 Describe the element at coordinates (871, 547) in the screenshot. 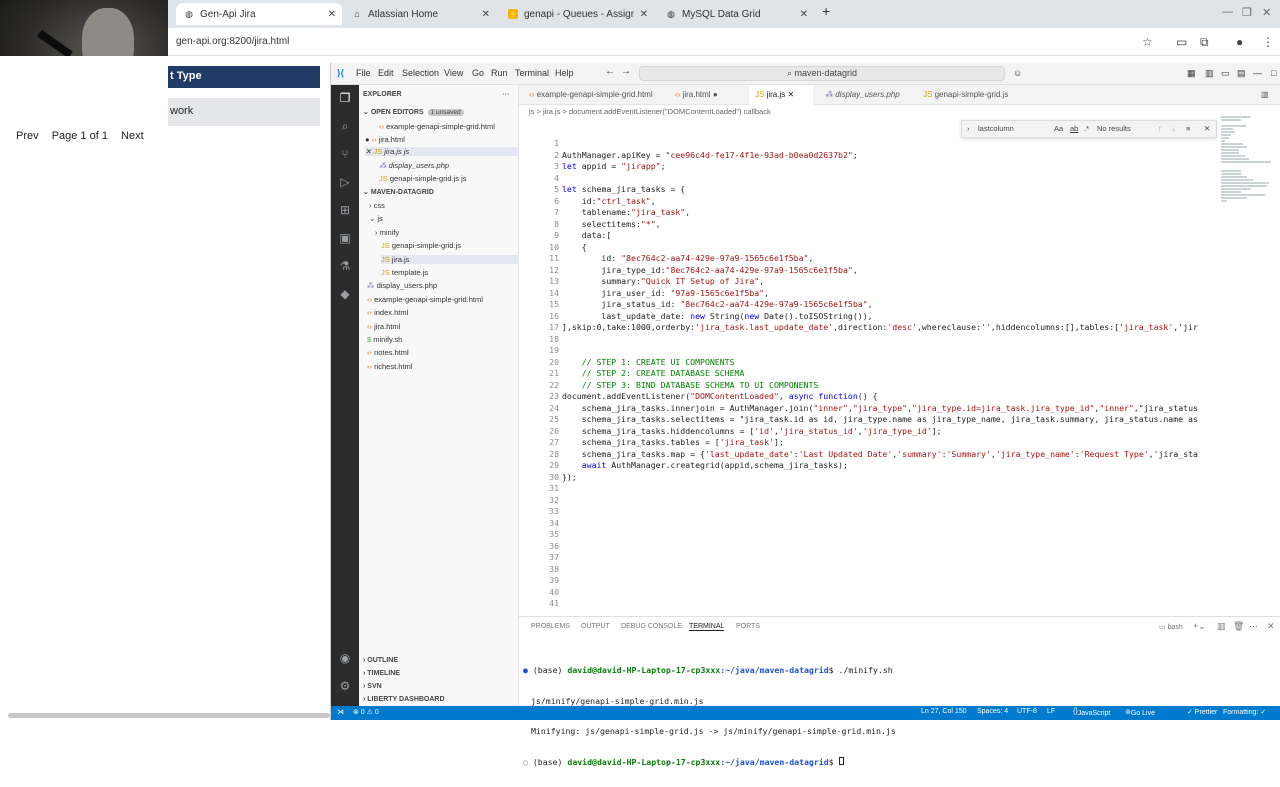

I see `code-line: 36` at that location.